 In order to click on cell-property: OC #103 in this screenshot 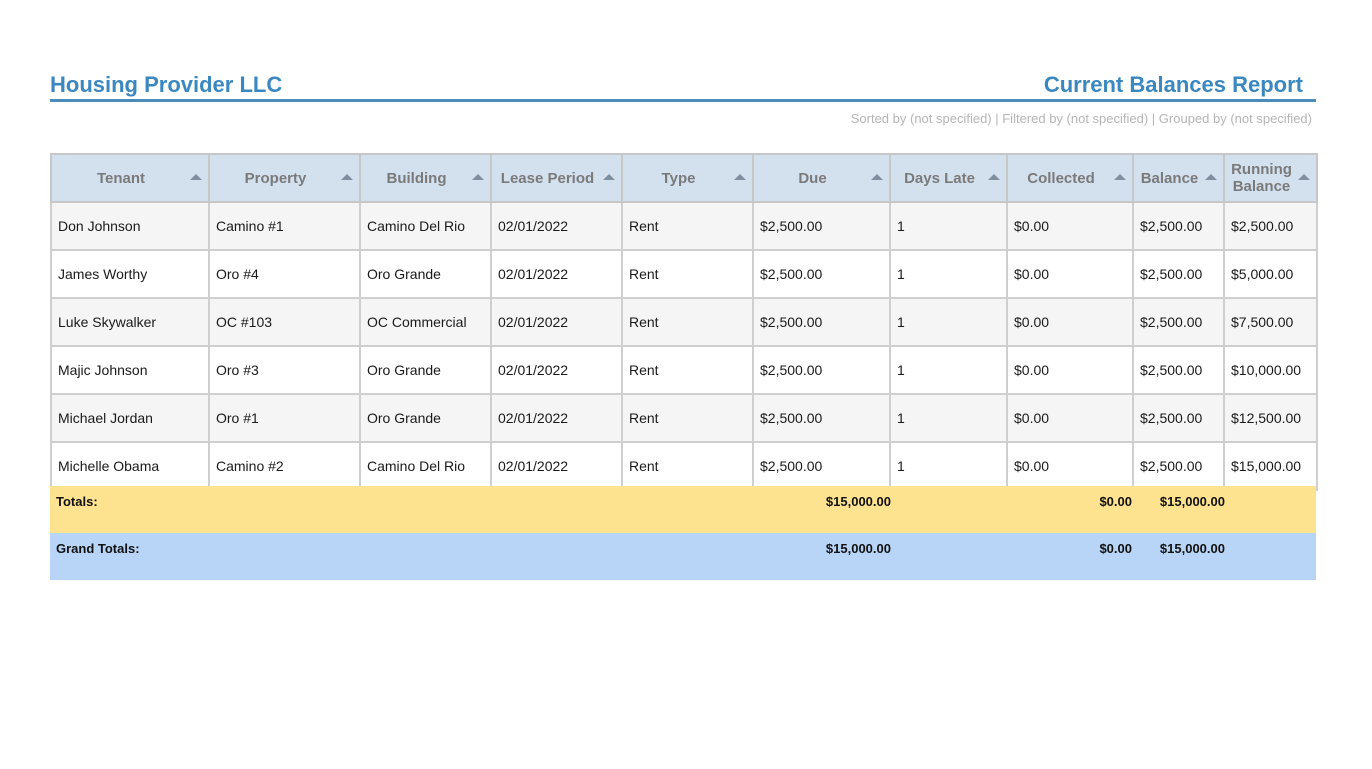, I will do `click(284, 322)`.